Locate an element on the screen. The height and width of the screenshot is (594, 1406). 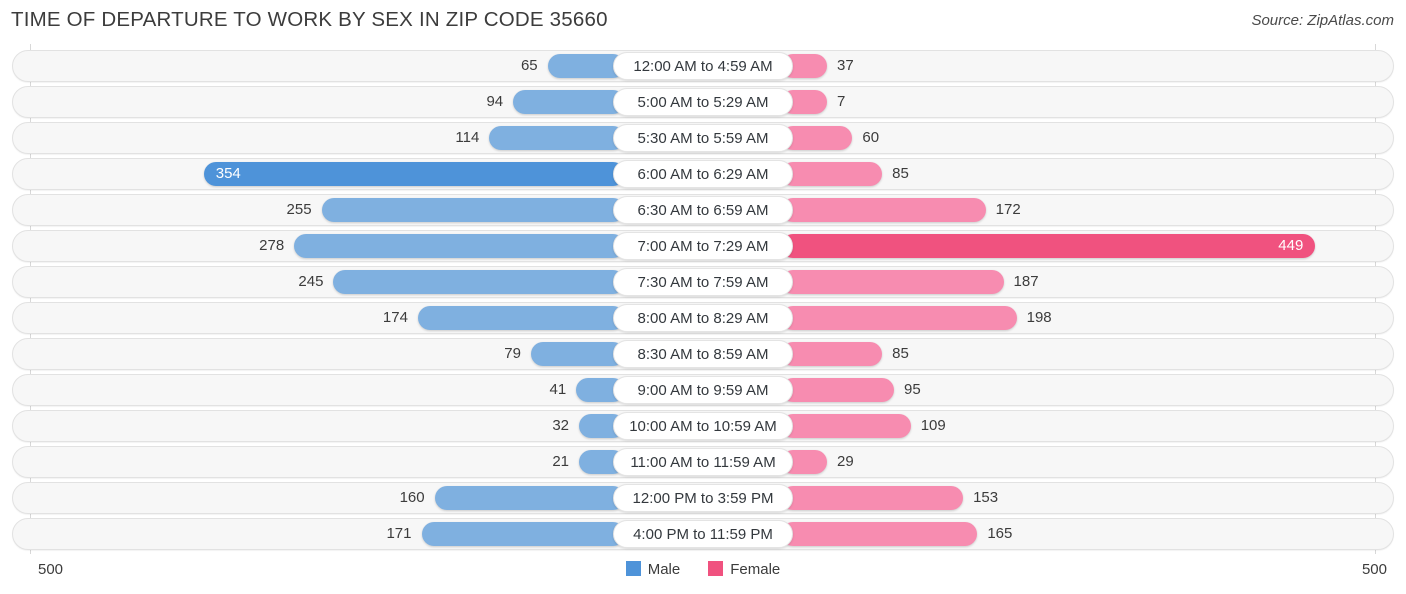
category-label: 7:30 AM to 7:59 AM is located at coordinates (703, 282).